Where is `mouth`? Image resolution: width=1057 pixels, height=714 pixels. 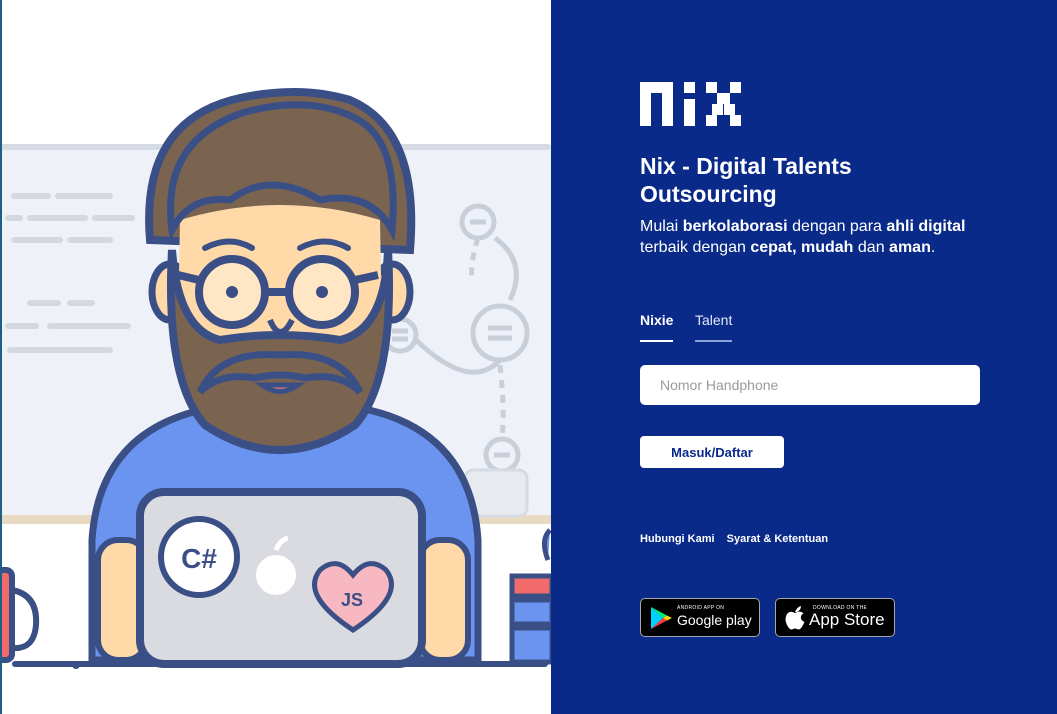 mouth is located at coordinates (280, 388).